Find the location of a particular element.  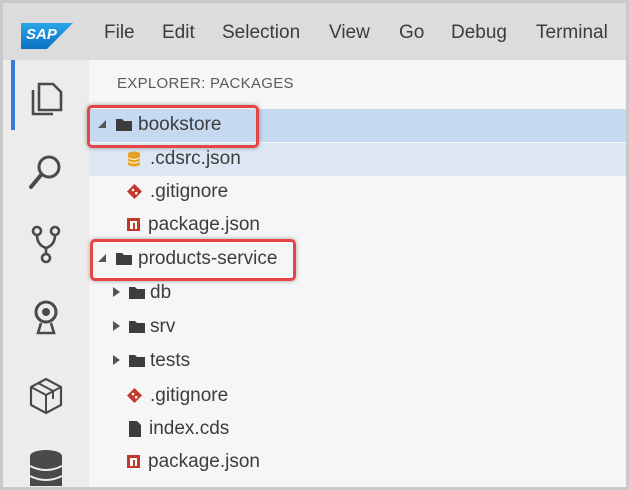

menu-selection: Selection is located at coordinates (261, 33).